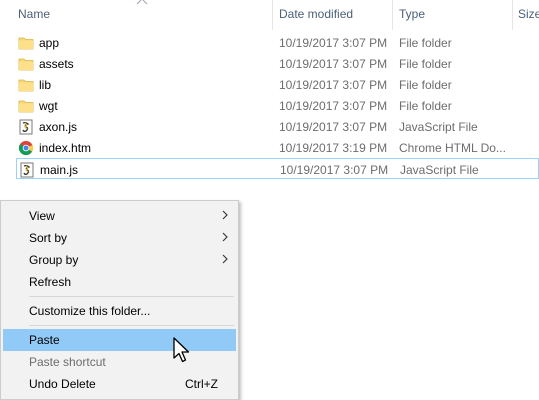  Describe the element at coordinates (48, 106) in the screenshot. I see `file-name: wgt` at that location.